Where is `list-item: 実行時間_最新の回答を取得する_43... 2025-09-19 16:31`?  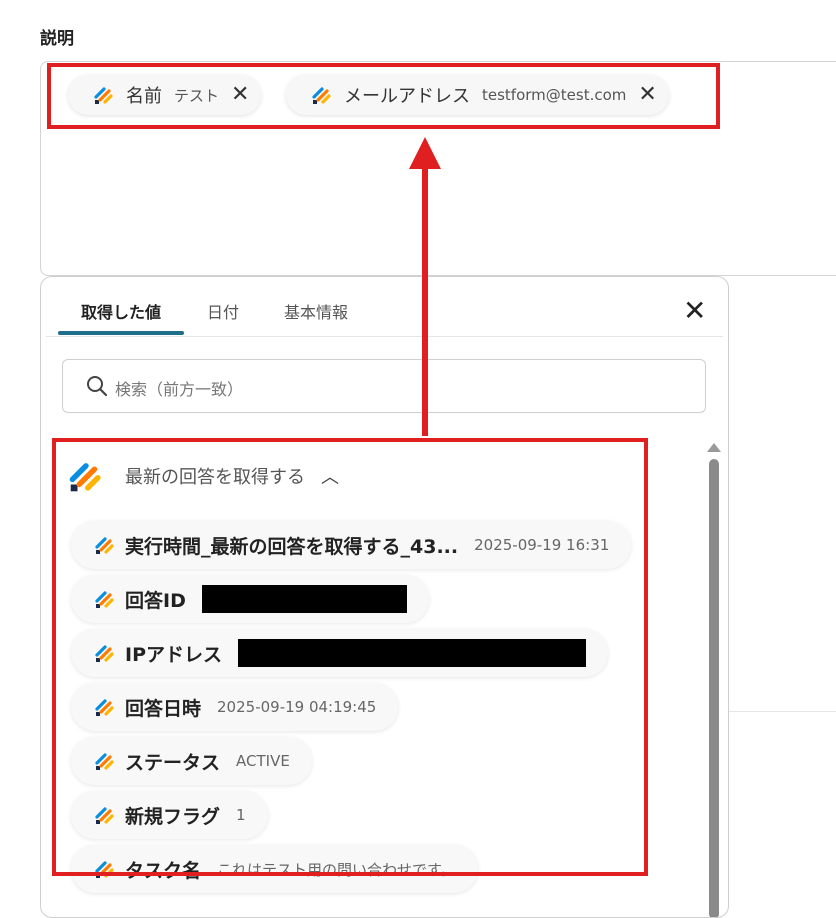 list-item: 実行時間_最新の回答を取得する_43... 2025-09-19 16:31 is located at coordinates (351, 545).